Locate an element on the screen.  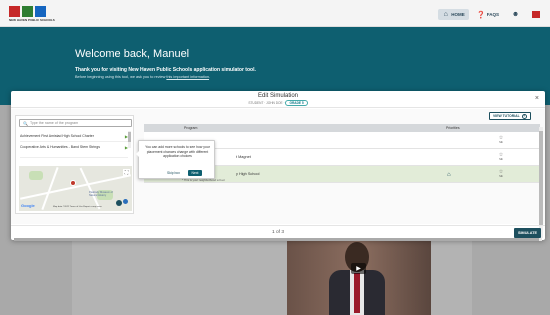
nhps-logo: NEW HAVEN PUBLIC SCHOOLS is located at coordinates (34, 14).